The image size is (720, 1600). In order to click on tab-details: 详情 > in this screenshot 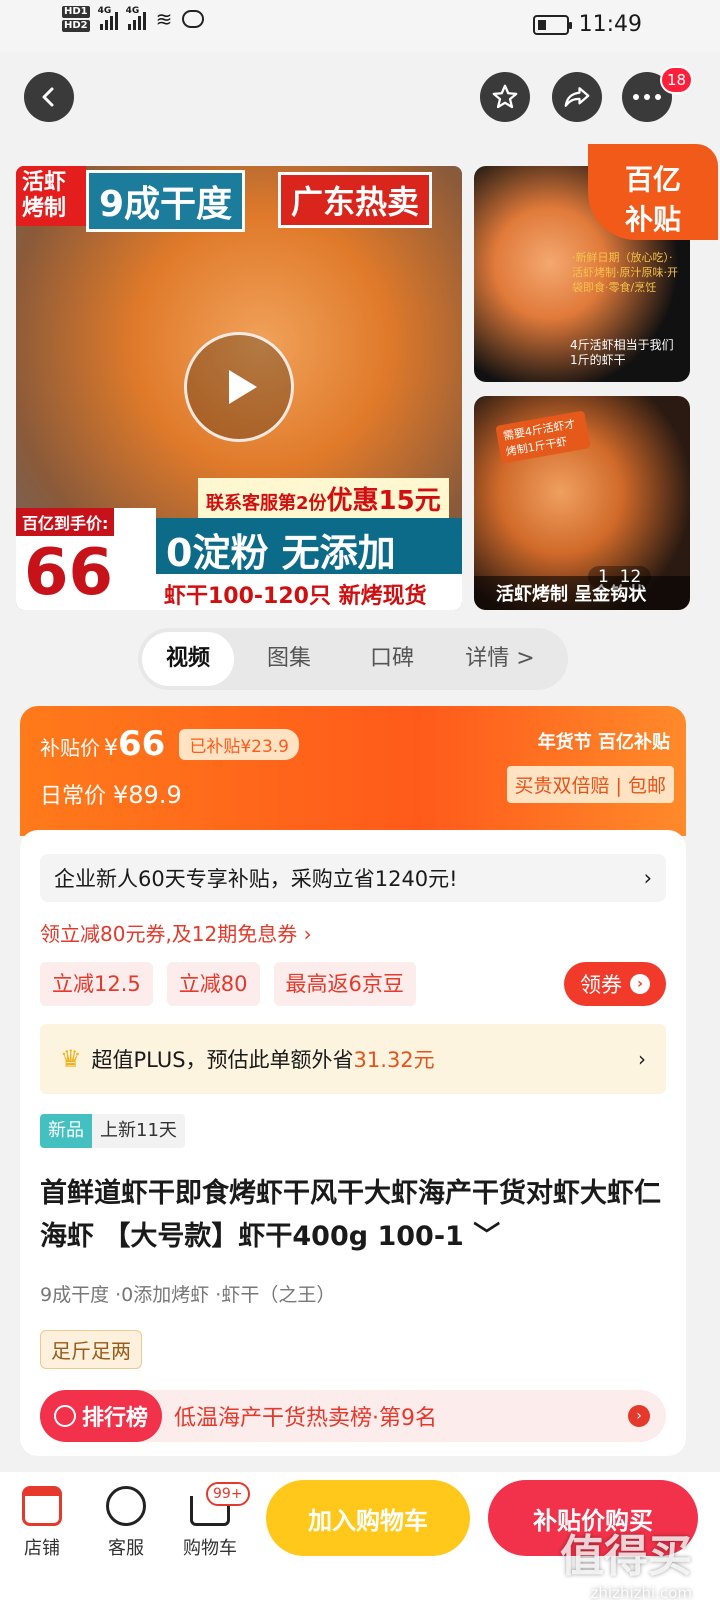, I will do `click(500, 659)`.